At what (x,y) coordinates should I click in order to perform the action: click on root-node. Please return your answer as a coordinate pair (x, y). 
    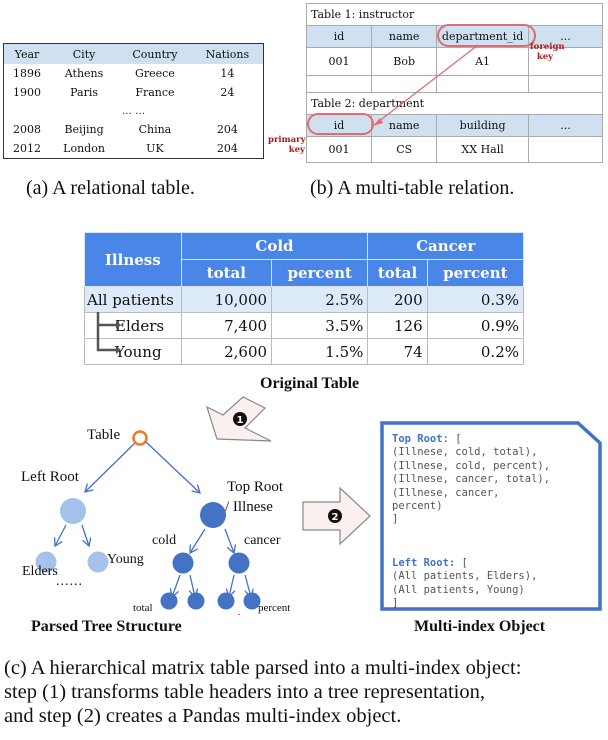
    Looking at the image, I should click on (140, 438).